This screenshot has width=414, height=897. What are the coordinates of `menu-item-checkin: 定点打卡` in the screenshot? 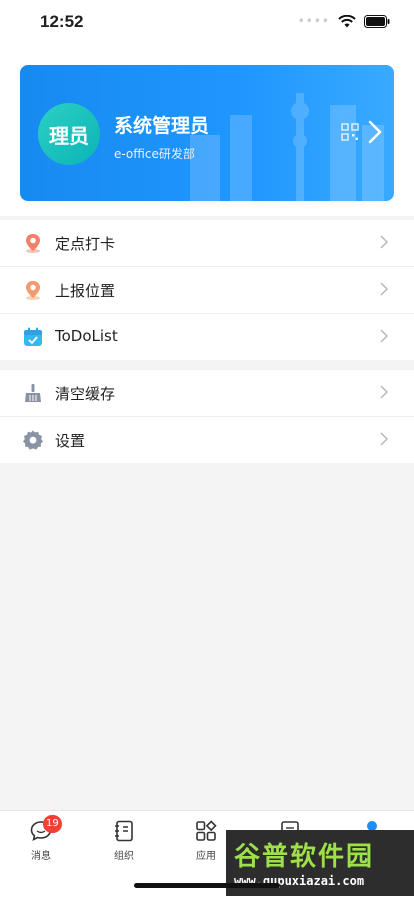 It's located at (207, 243).